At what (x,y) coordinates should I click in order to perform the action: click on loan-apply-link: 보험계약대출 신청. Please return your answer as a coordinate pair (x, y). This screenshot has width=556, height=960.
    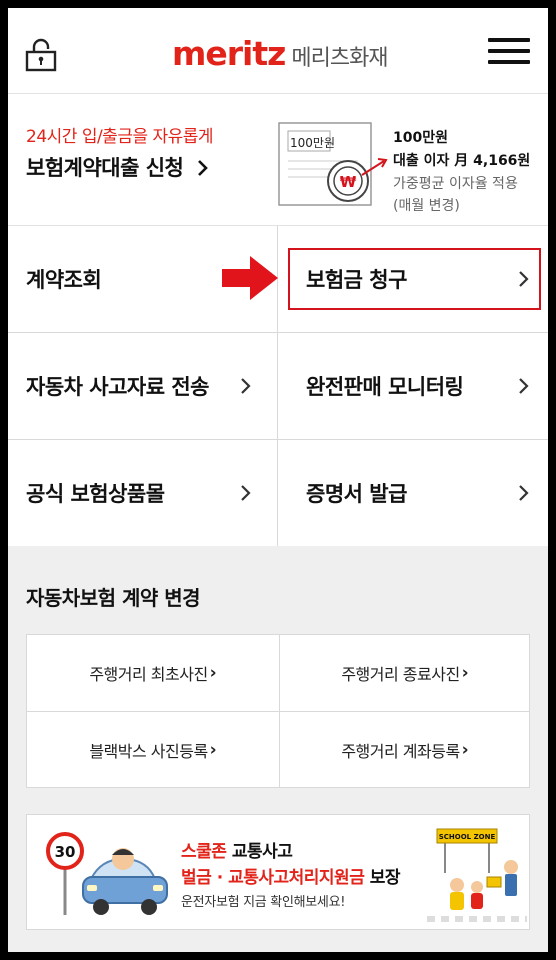
    Looking at the image, I should click on (118, 167).